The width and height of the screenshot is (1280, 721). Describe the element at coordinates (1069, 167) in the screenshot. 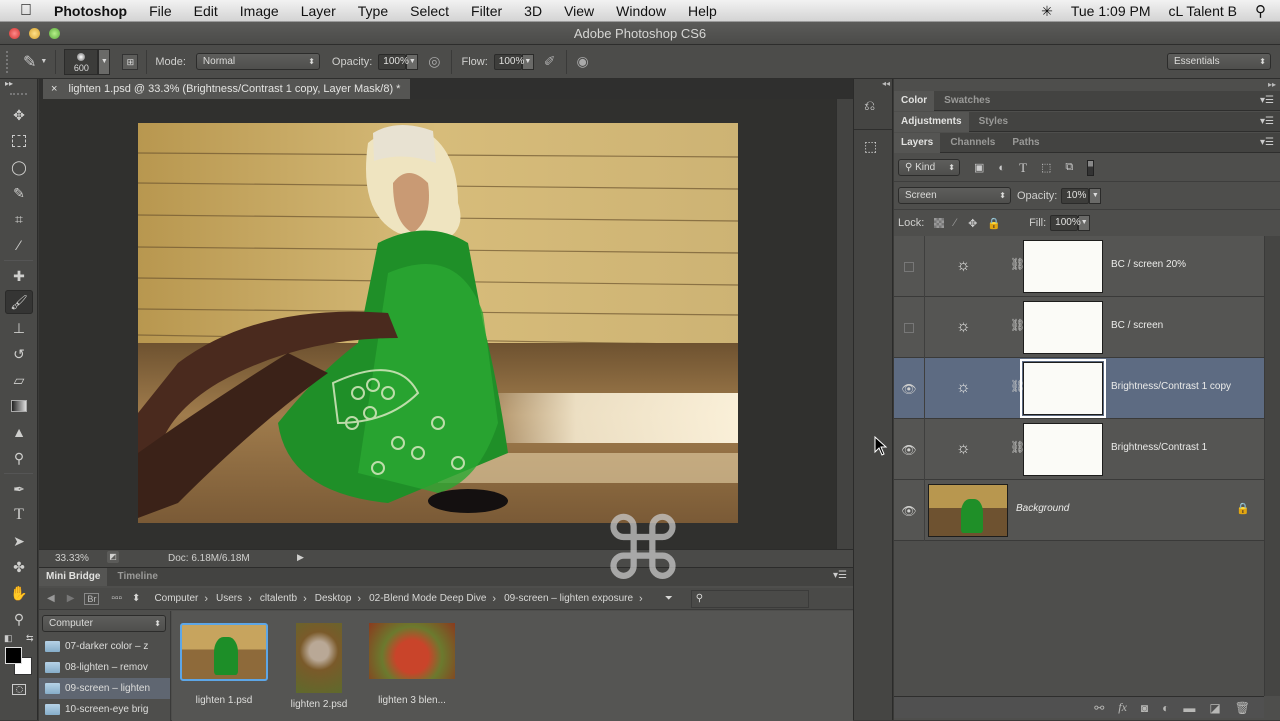

I see `filter-smart-object-icon: ⧉` at that location.